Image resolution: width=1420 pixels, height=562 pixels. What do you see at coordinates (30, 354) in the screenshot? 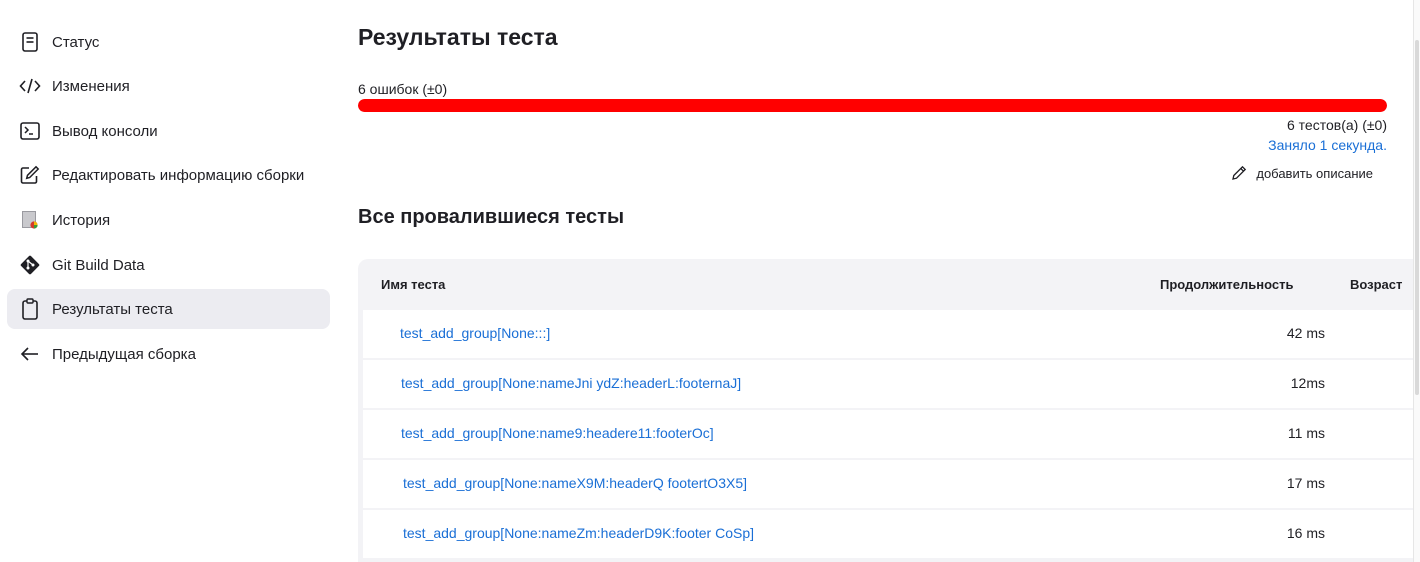
I see `arrow-left-icon` at bounding box center [30, 354].